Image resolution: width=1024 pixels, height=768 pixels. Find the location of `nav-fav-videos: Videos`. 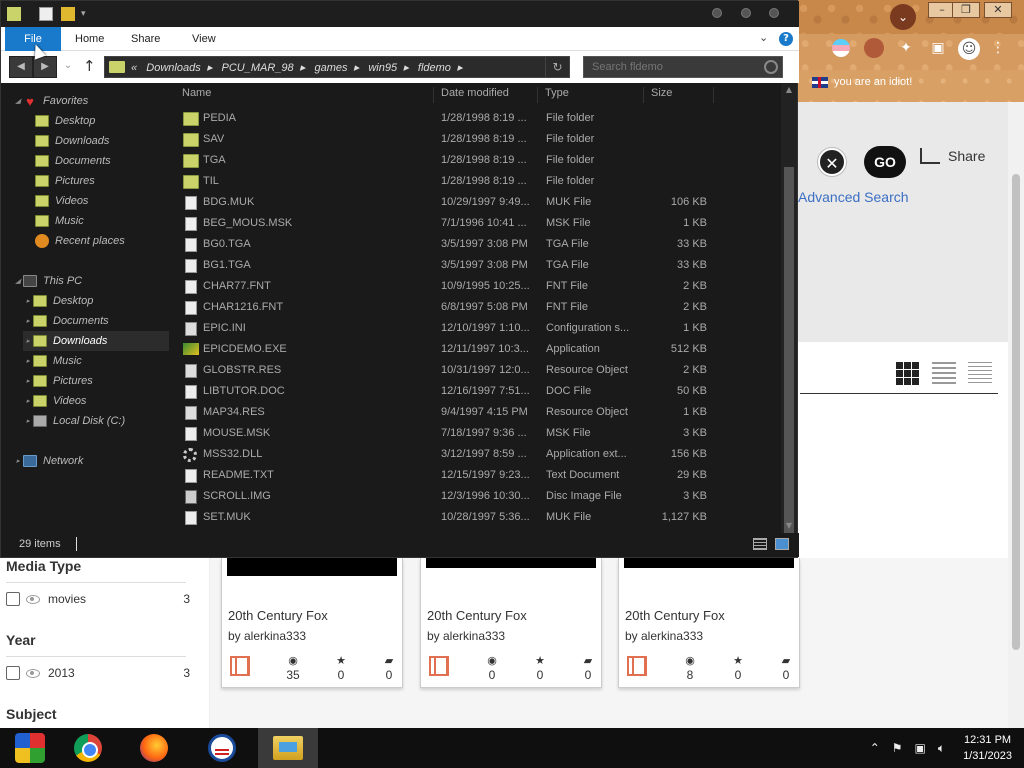

nav-fav-videos: Videos is located at coordinates (61, 201).